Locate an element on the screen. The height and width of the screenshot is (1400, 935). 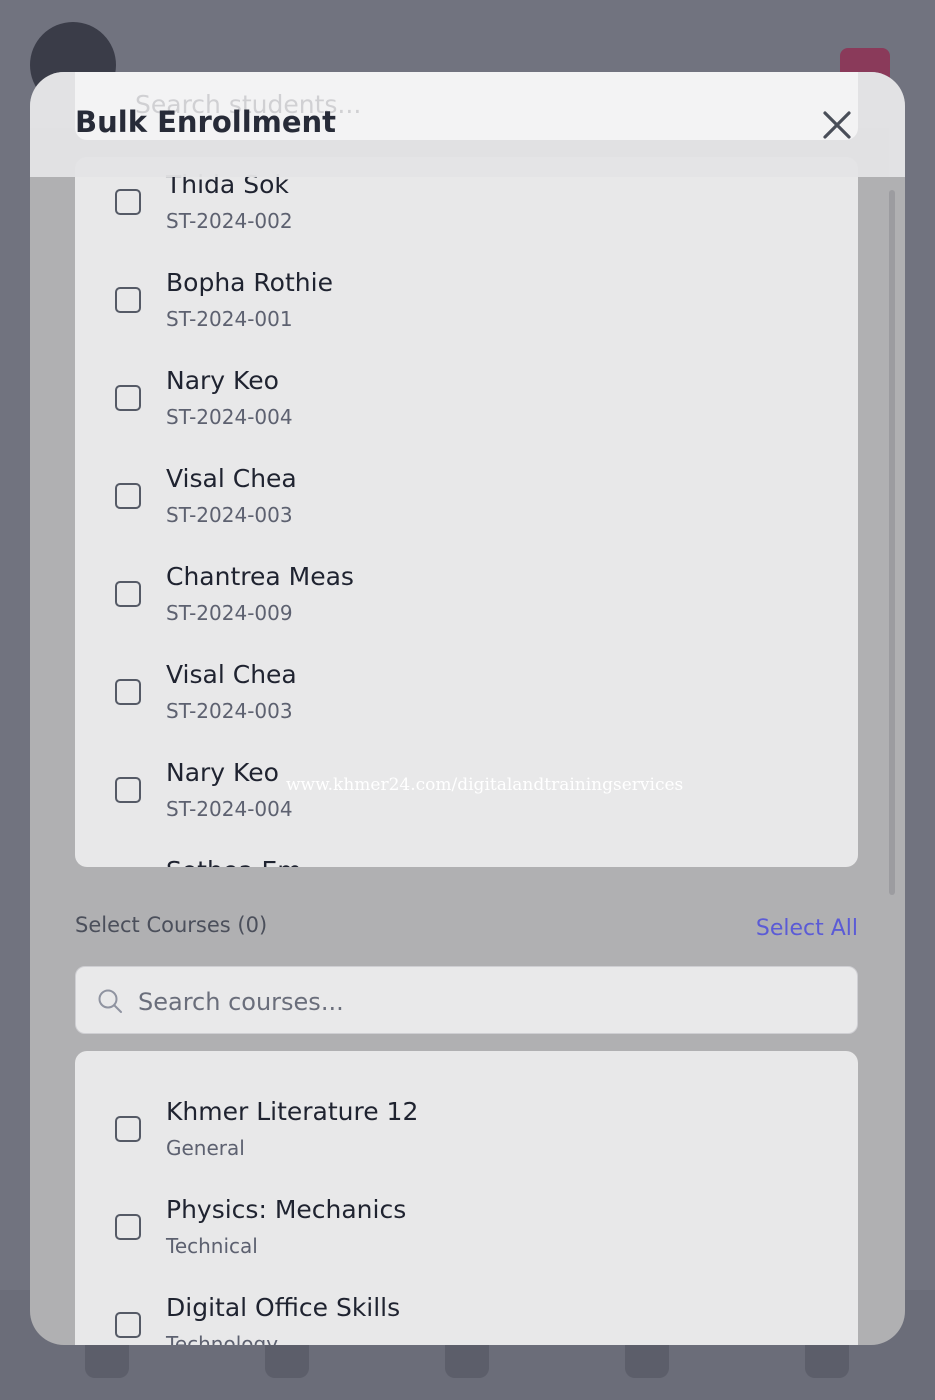
course-row-title: Physics: Mechanics is located at coordinates (286, 1209).